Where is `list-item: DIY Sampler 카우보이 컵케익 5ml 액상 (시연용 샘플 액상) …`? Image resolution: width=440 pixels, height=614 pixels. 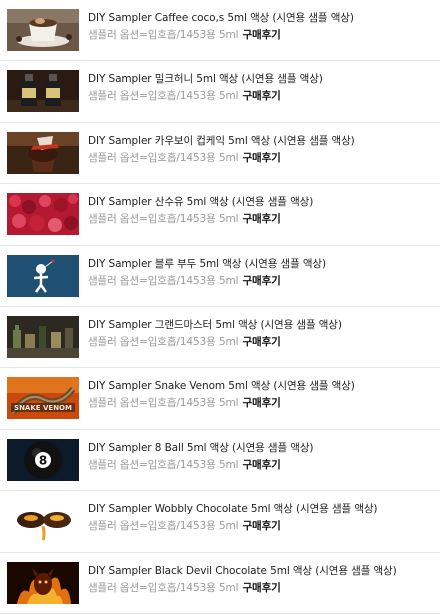
list-item: DIY Sampler 카우보이 컵케익 5ml 액상 (시연용 샘플 액상) … is located at coordinates (220, 154).